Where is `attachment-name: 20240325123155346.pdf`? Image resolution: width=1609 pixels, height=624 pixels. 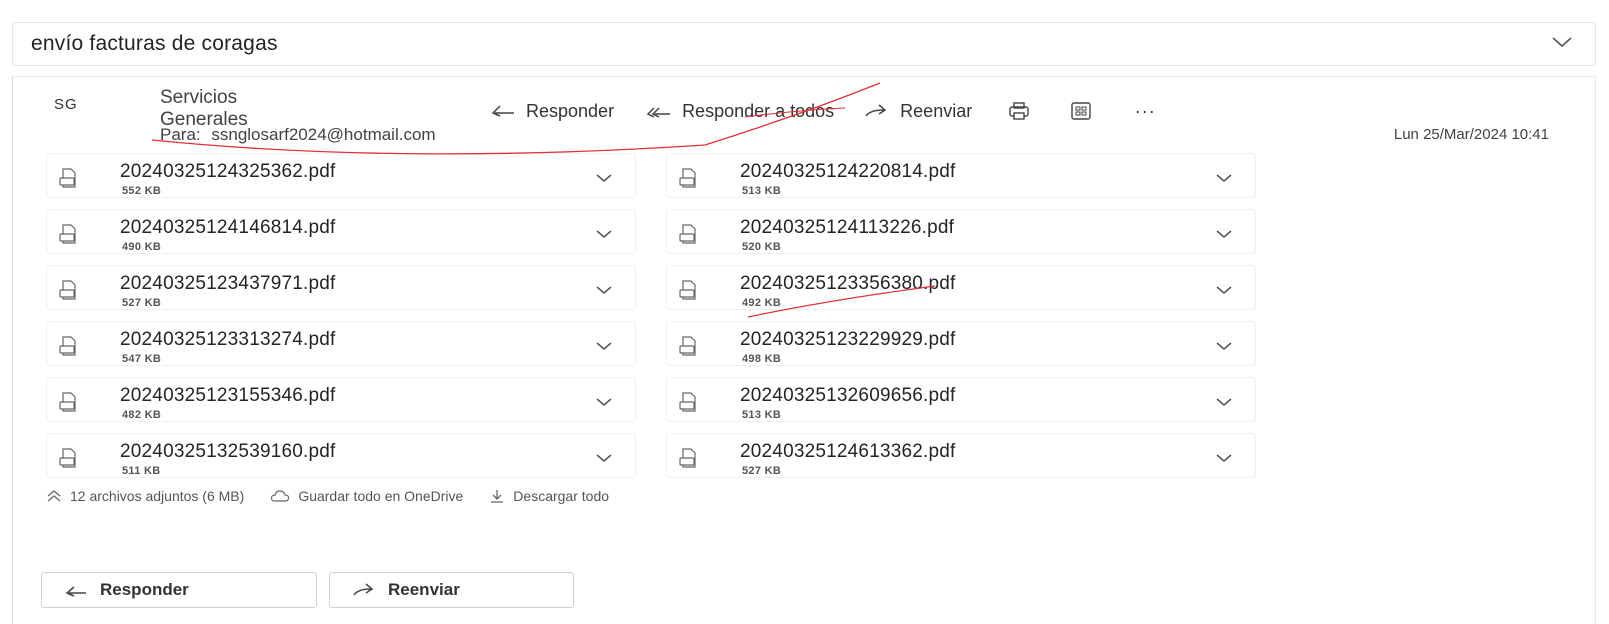 attachment-name: 20240325123155346.pdf is located at coordinates (228, 395).